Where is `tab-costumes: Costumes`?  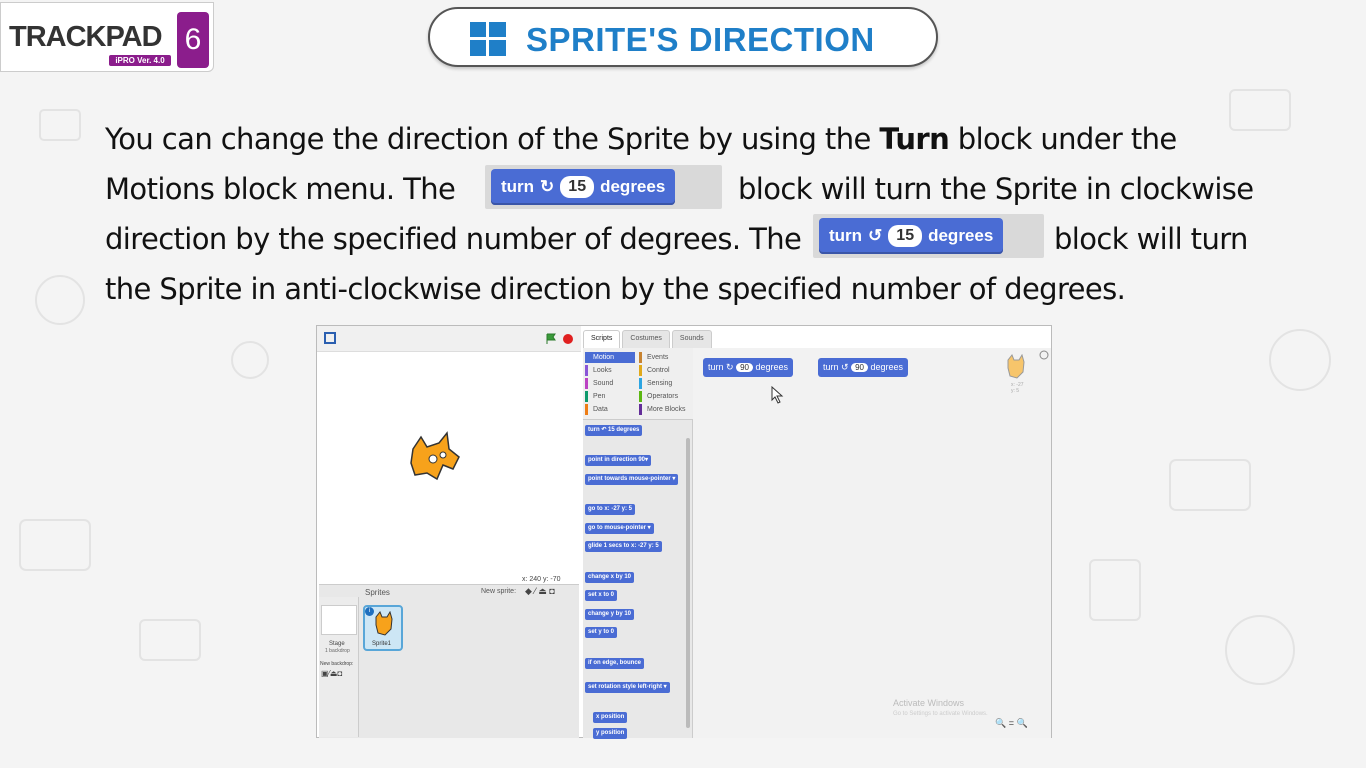
tab-costumes: Costumes is located at coordinates (646, 339).